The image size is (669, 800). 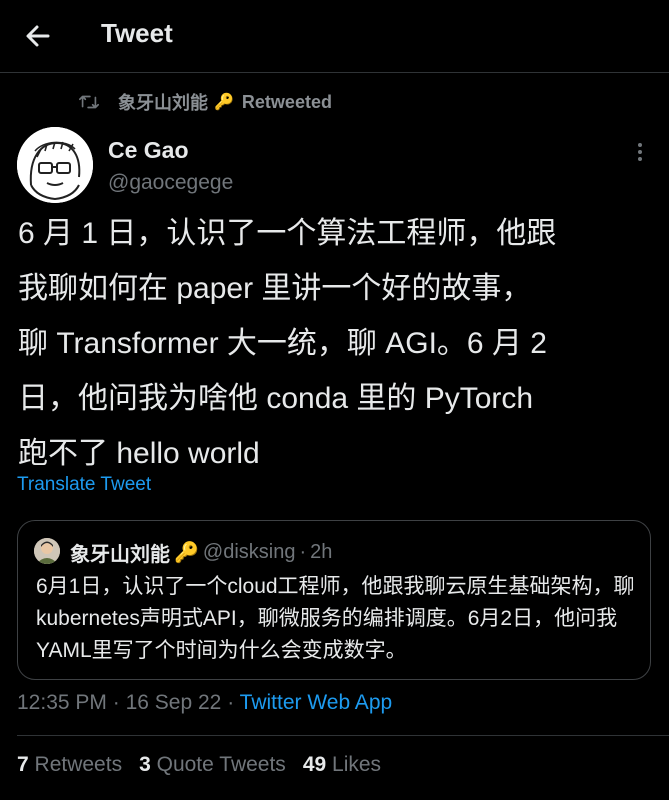 What do you see at coordinates (148, 150) in the screenshot?
I see `author-name: Ce Gao` at bounding box center [148, 150].